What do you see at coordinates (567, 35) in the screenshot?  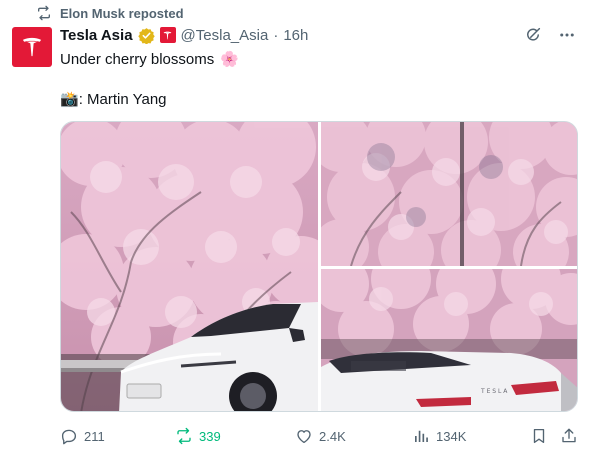 I see `more-dots-icon` at bounding box center [567, 35].